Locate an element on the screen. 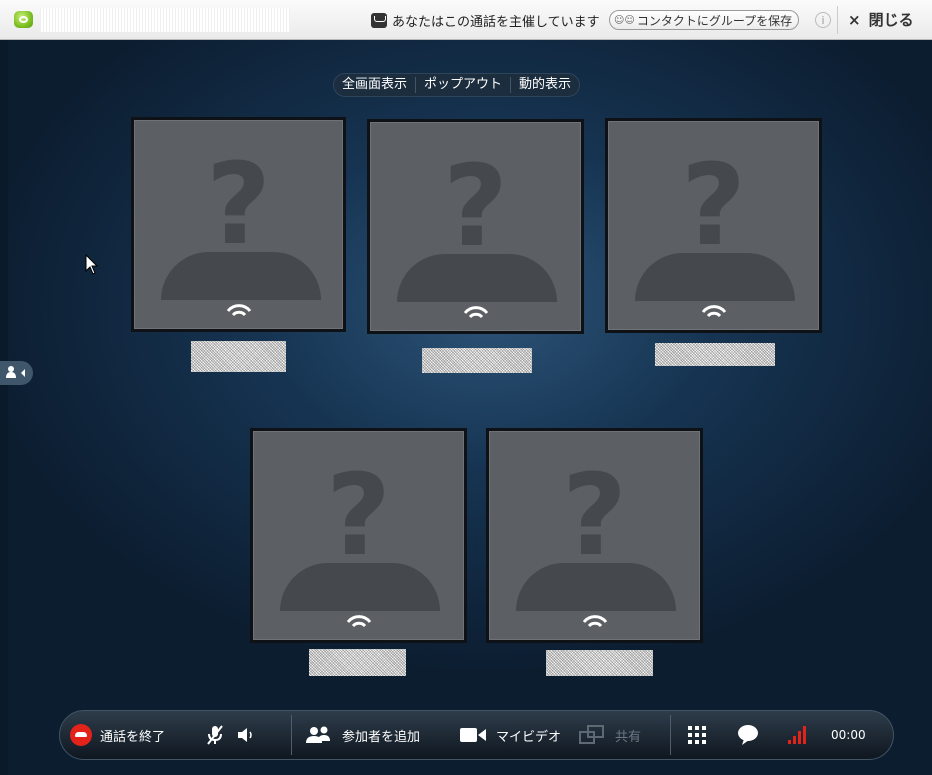 Image resolution: width=932 pixels, height=775 pixels. share-button: 共有 is located at coordinates (610, 735).